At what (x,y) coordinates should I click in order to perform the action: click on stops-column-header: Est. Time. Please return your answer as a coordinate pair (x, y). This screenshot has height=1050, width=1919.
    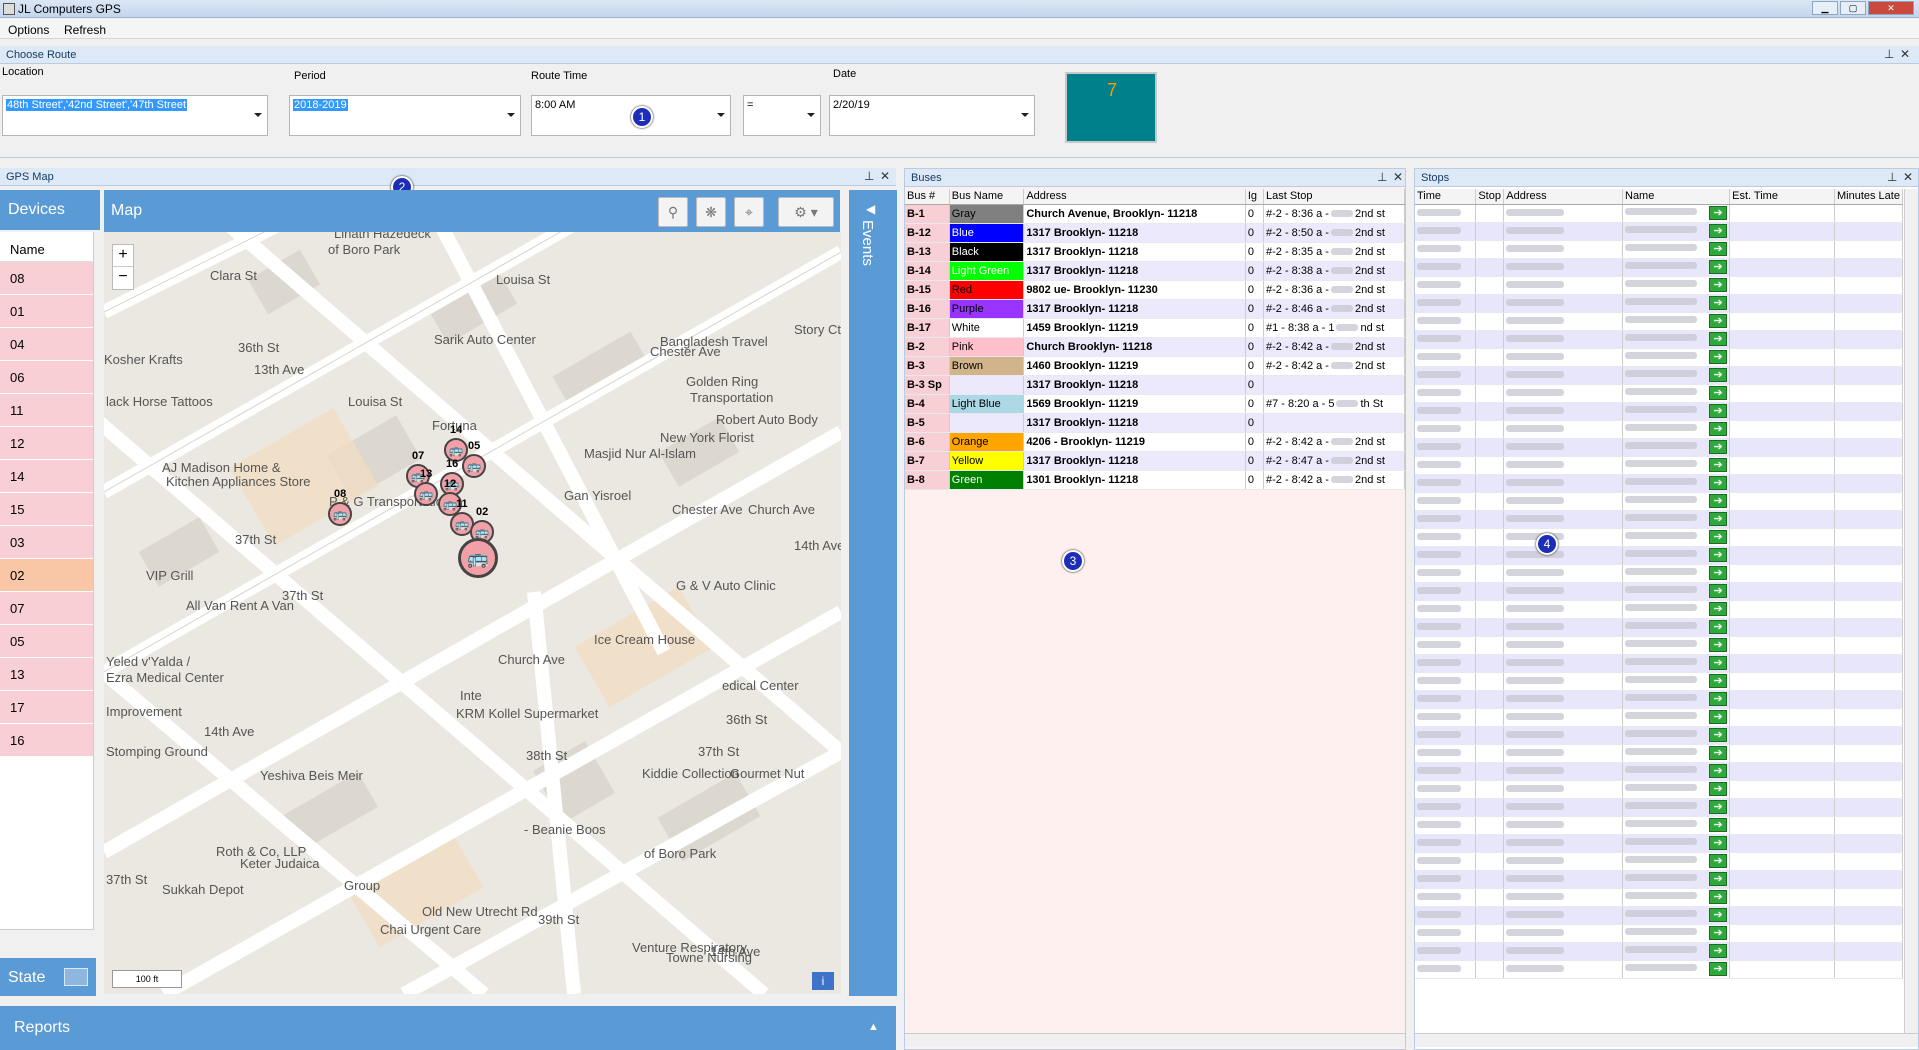
    Looking at the image, I should click on (1782, 197).